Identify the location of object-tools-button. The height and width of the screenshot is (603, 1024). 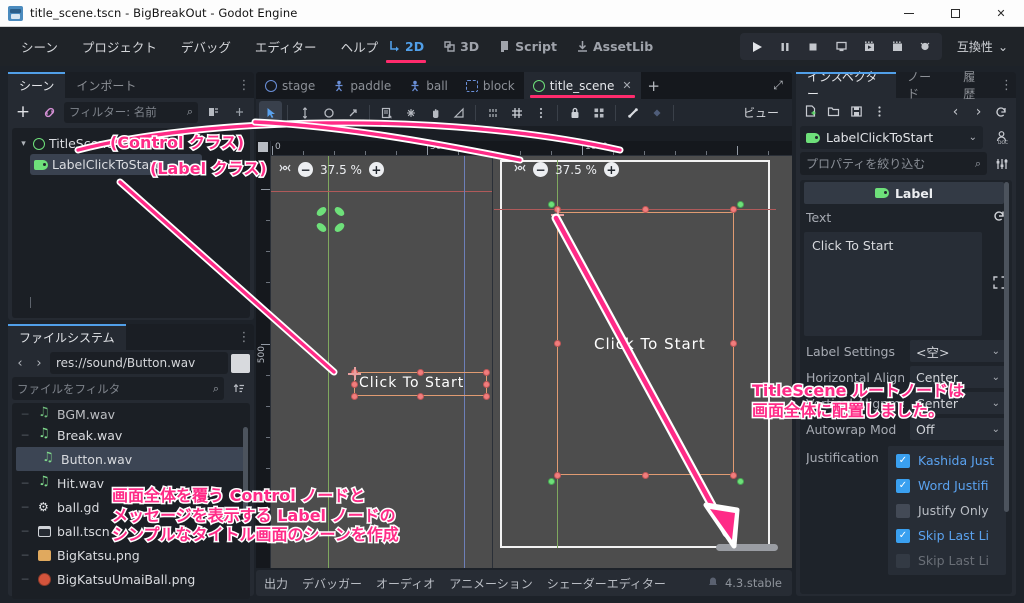
(1001, 163).